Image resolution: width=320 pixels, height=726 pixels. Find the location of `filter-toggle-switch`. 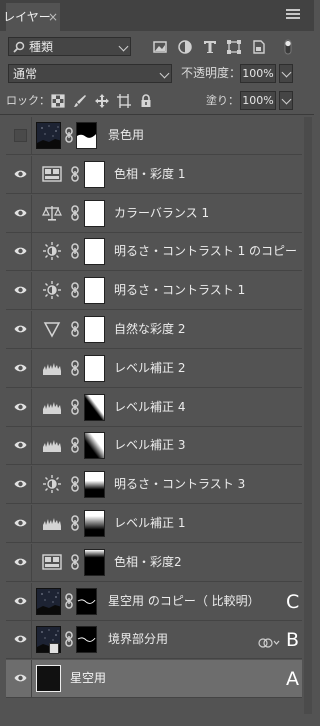

filter-toggle-switch is located at coordinates (288, 47).